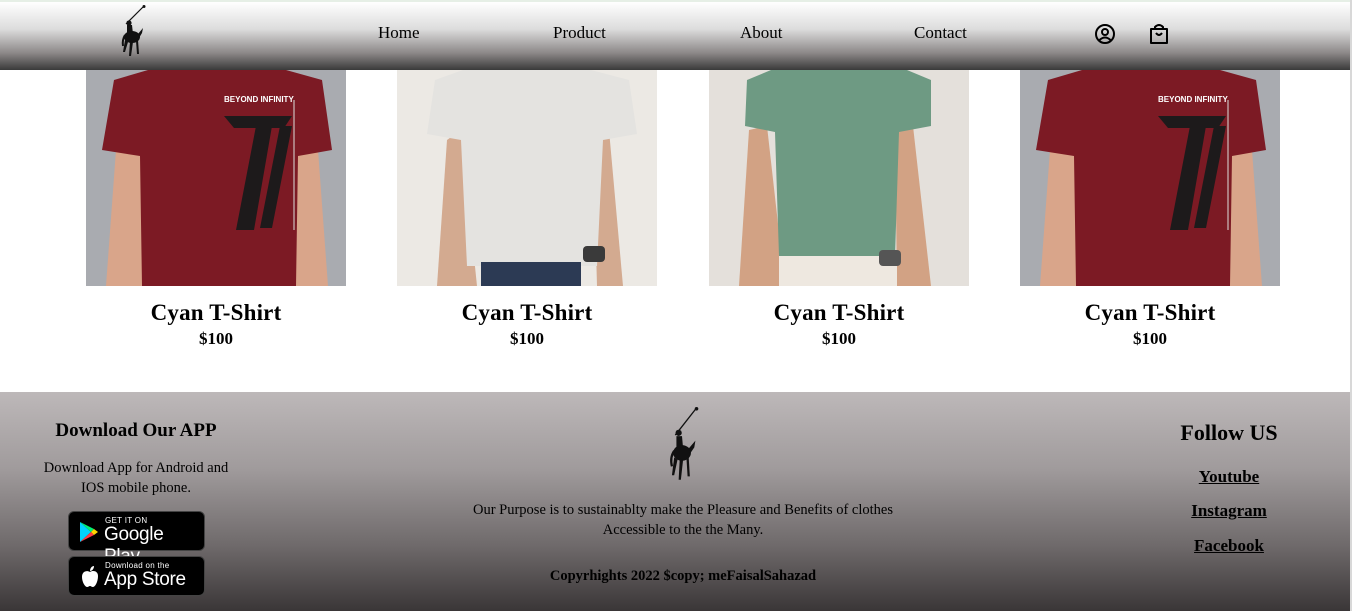 The height and width of the screenshot is (611, 1352). What do you see at coordinates (940, 33) in the screenshot?
I see `nav-contact: Contact` at bounding box center [940, 33].